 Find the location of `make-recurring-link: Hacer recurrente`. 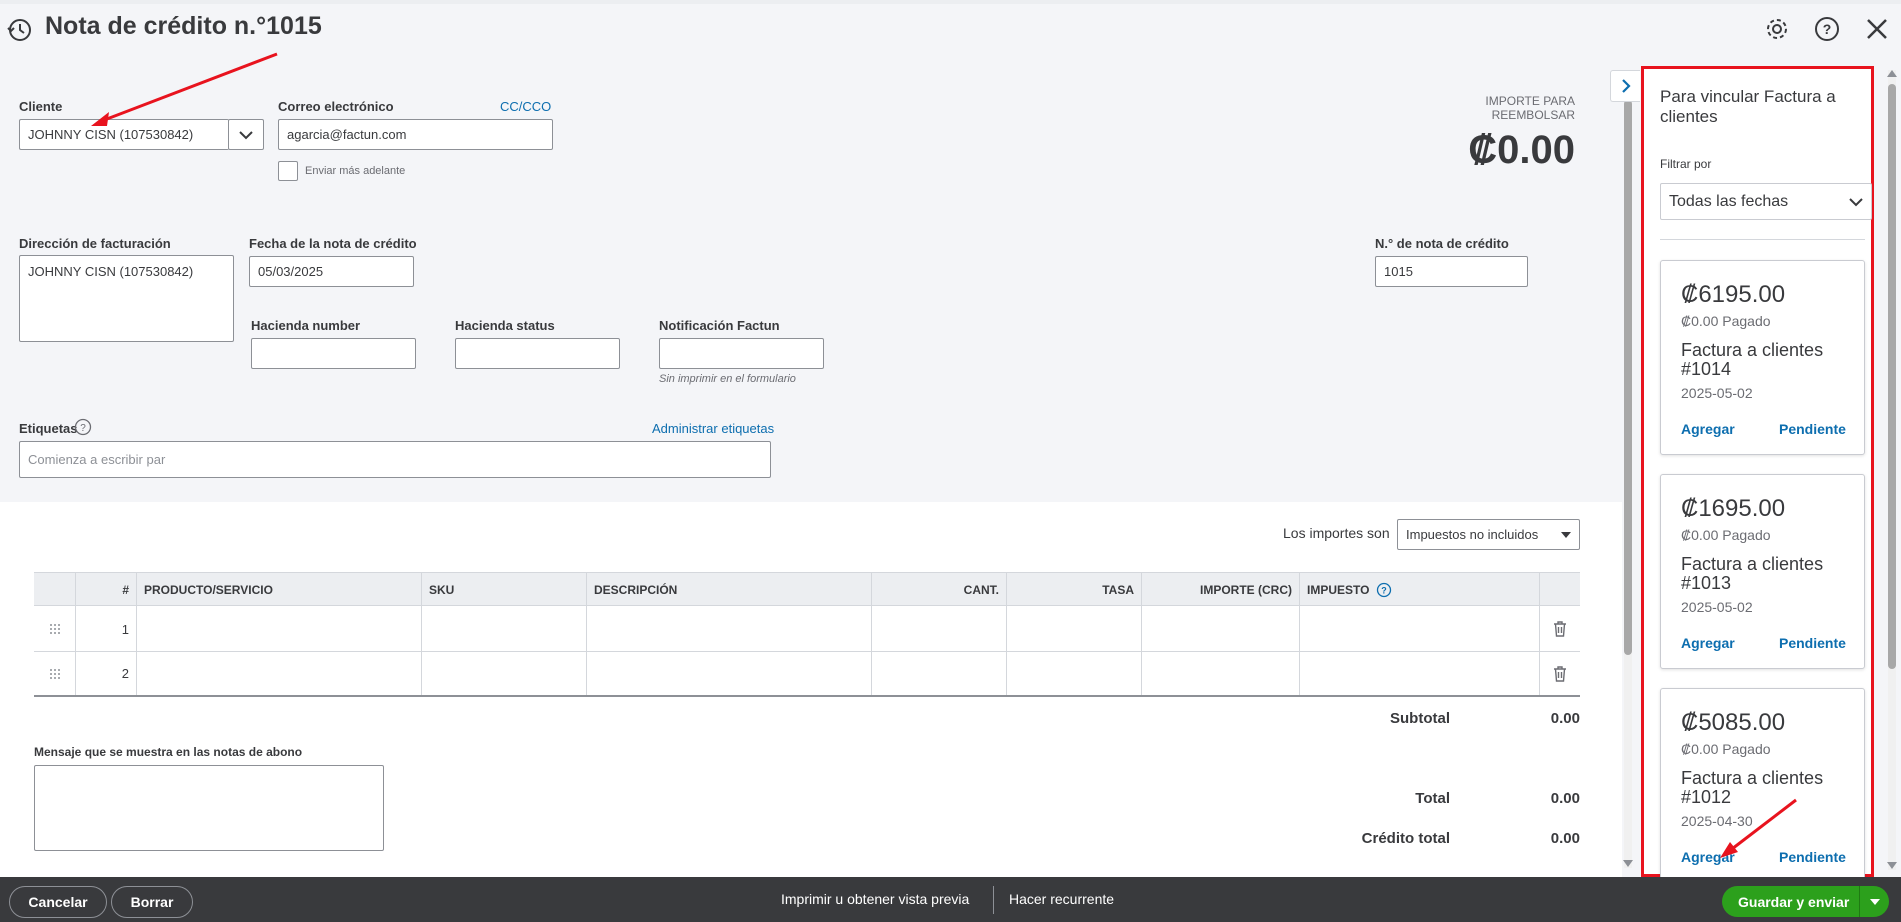

make-recurring-link: Hacer recurrente is located at coordinates (1061, 899).